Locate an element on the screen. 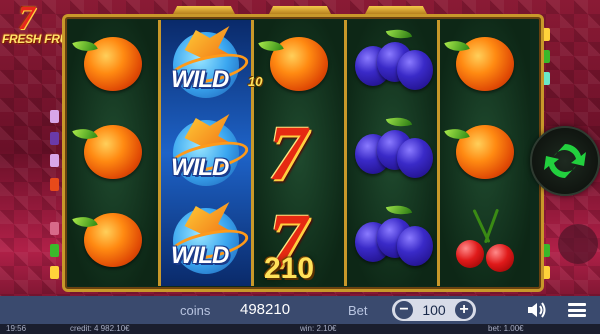  seven-label: 7 is located at coordinates (287, 152).